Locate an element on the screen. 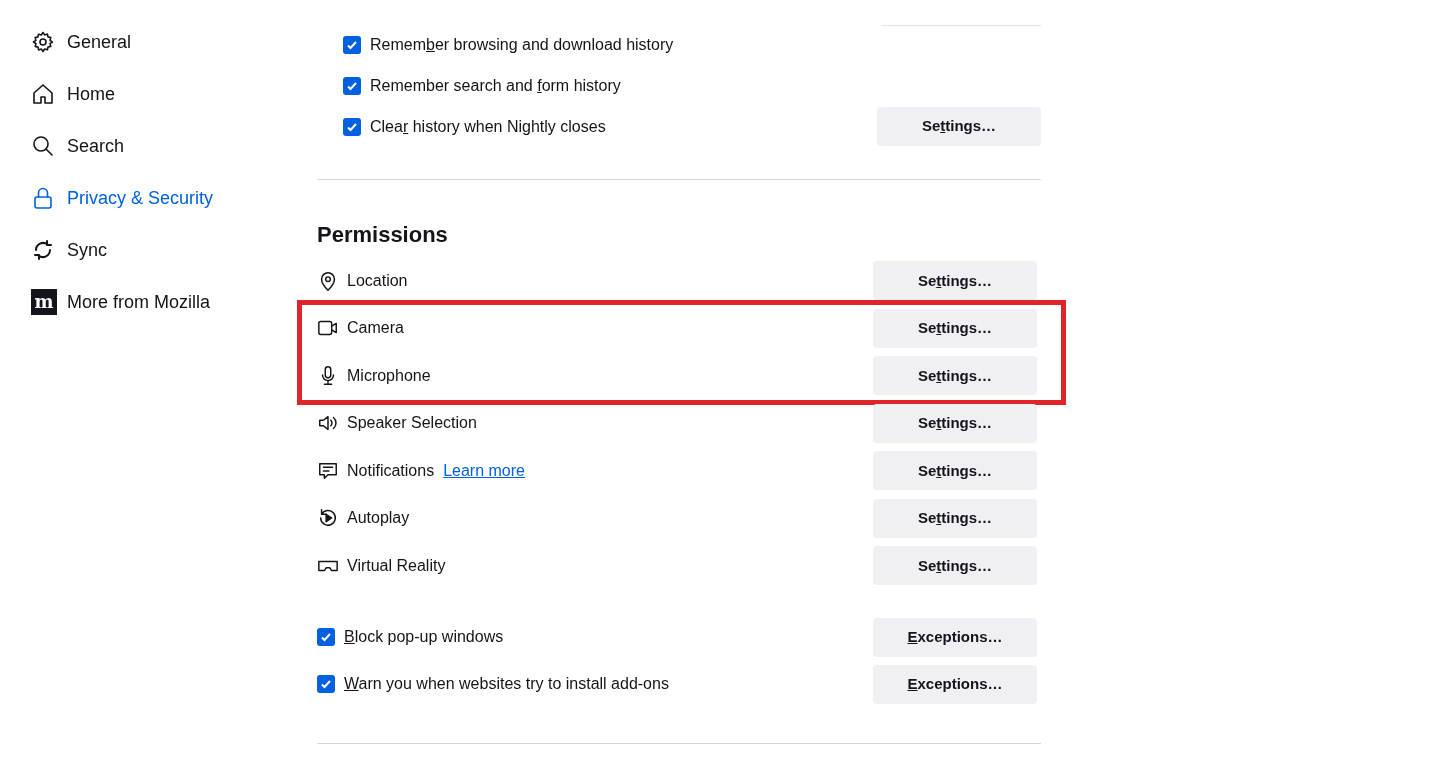 The image size is (1440, 759). section-heading: Permissions is located at coordinates (383, 235).